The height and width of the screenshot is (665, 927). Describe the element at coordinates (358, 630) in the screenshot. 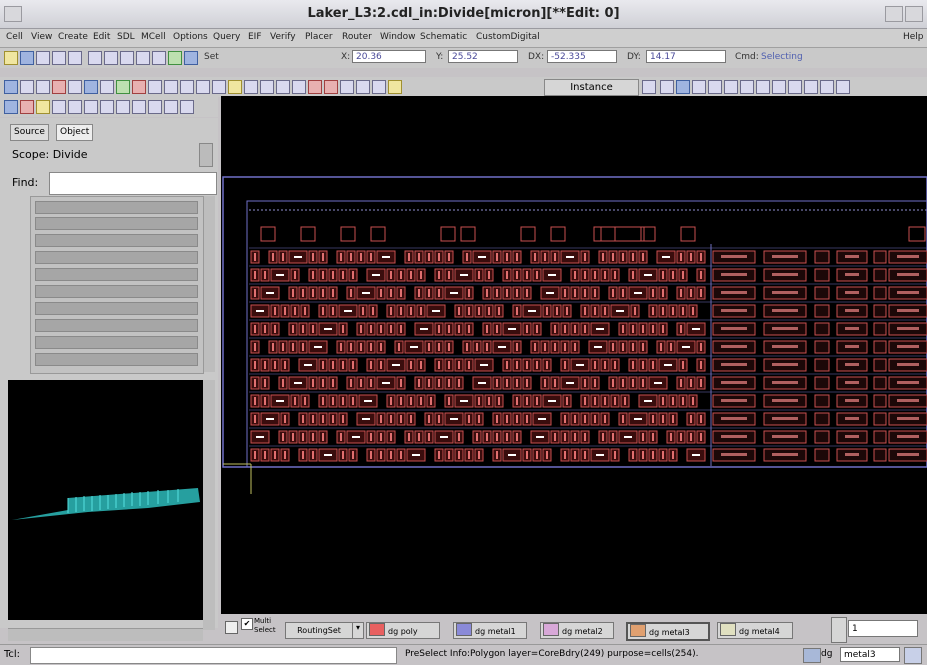

I see `chevron-down-icon: ▾` at that location.